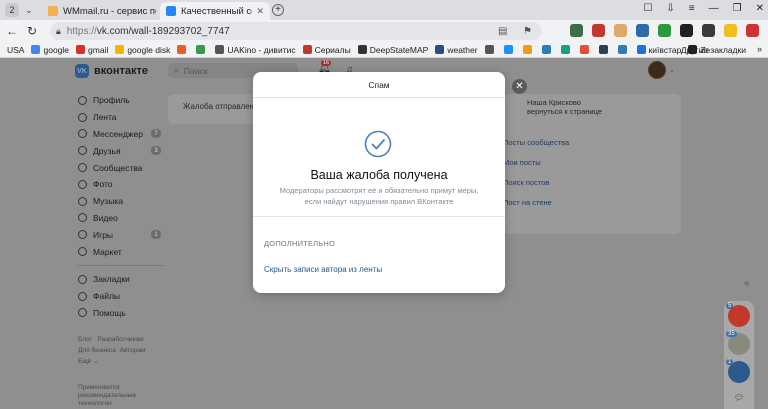  Describe the element at coordinates (759, 49) in the screenshot. I see `bookmarks-more-icon: »` at that location.